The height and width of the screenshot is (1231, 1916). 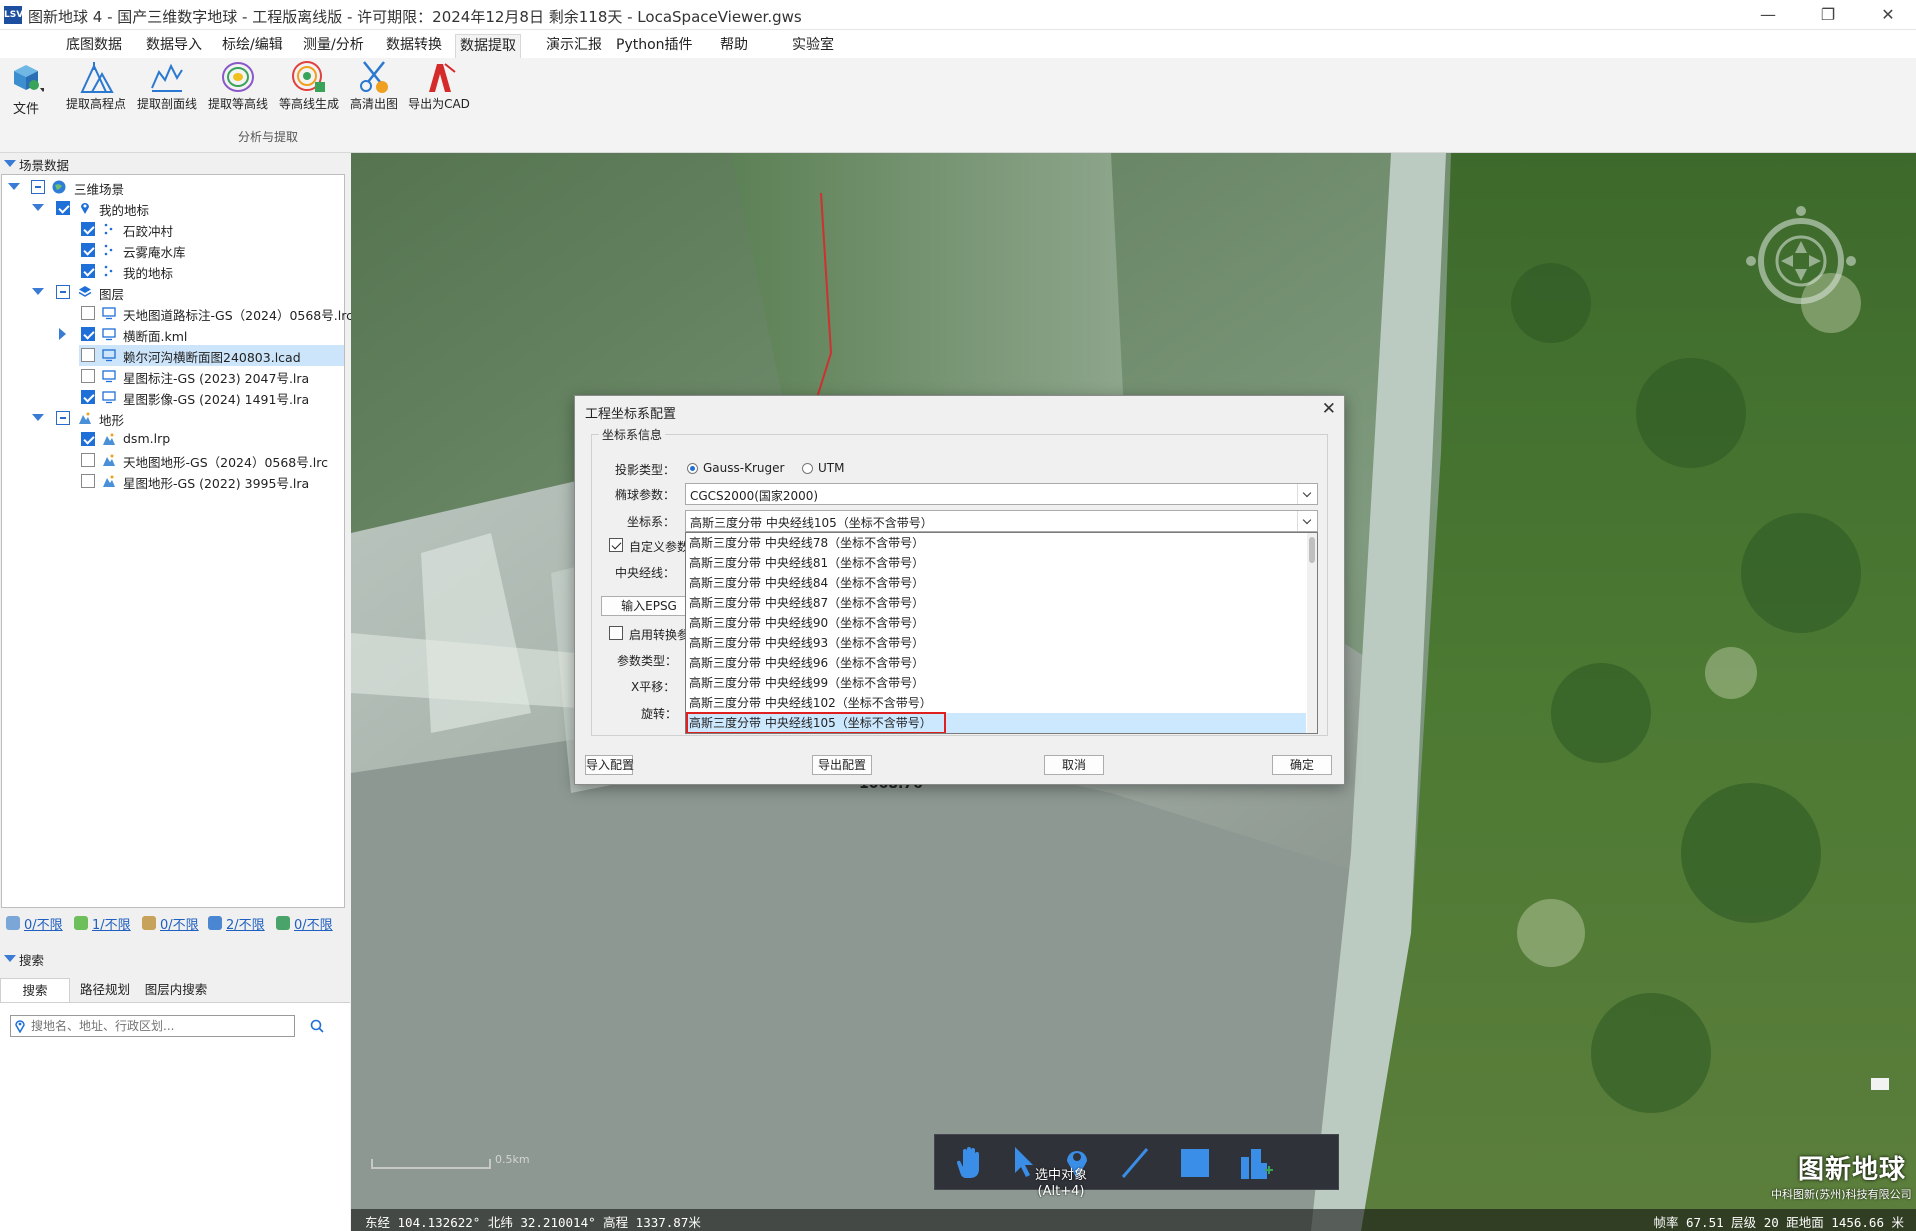 What do you see at coordinates (831, 468) in the screenshot?
I see `radio-utm-label: UTM` at bounding box center [831, 468].